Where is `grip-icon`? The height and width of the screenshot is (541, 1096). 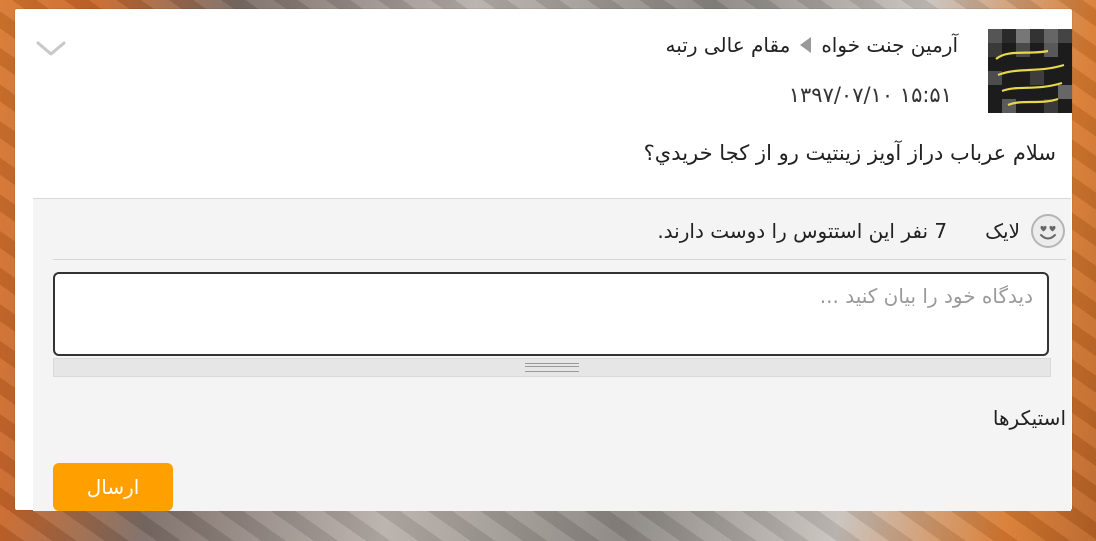
grip-icon is located at coordinates (552, 367).